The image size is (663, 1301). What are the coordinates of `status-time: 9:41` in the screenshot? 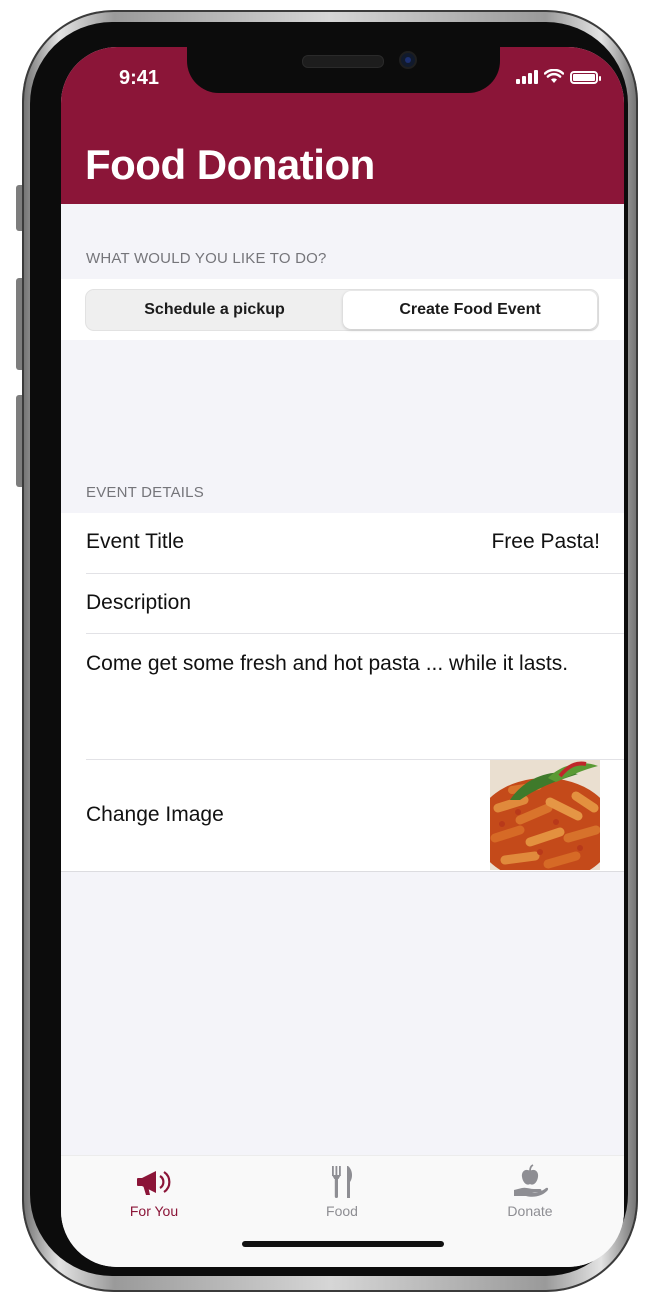 It's located at (139, 78).